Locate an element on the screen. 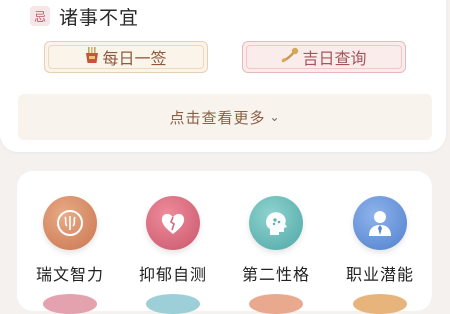 This screenshot has height=314, width=450. tool-career-potential: 职业潜能 is located at coordinates (380, 240).